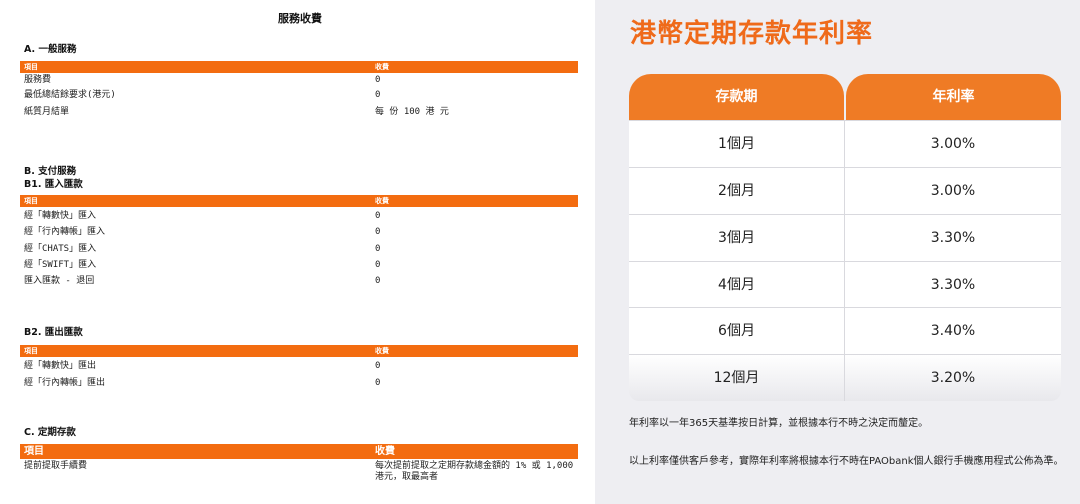  I want to click on rate-row: 2個月 3.00%, so click(845, 190).